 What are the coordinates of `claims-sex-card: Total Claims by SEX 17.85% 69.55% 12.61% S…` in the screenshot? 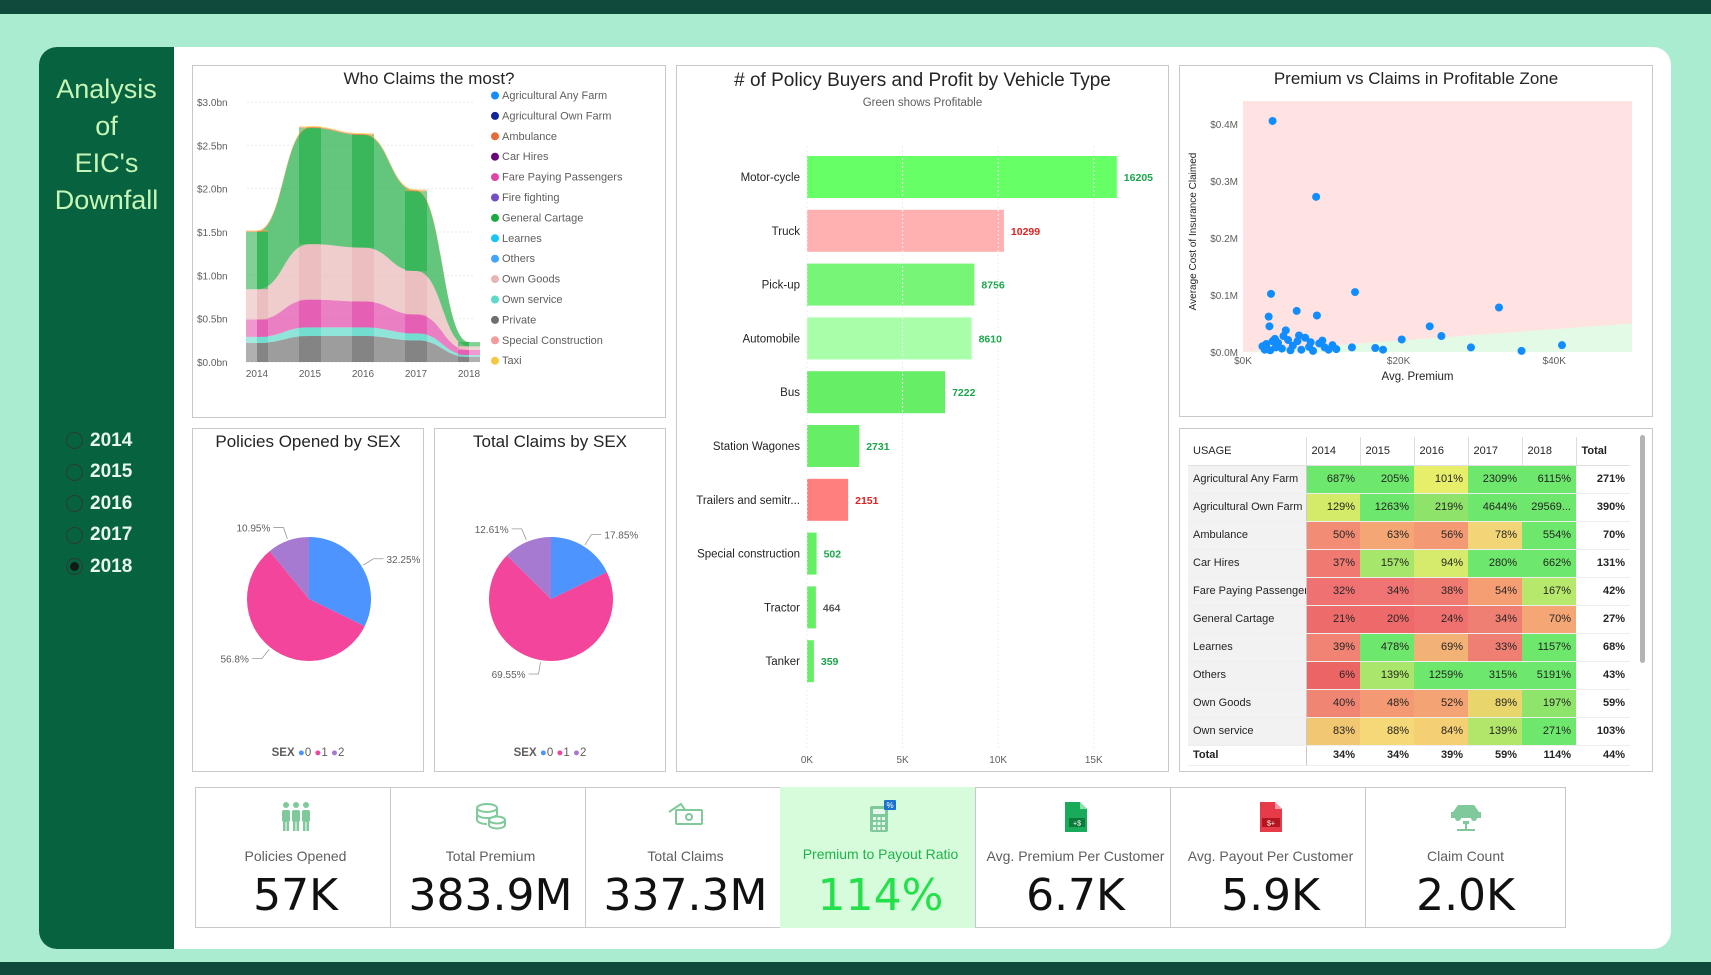 It's located at (550, 600).